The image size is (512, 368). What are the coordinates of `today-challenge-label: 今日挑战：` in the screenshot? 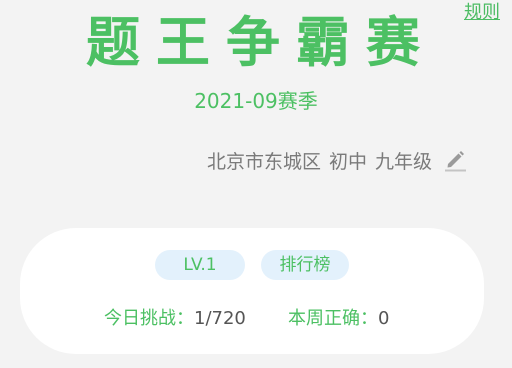 It's located at (149, 318).